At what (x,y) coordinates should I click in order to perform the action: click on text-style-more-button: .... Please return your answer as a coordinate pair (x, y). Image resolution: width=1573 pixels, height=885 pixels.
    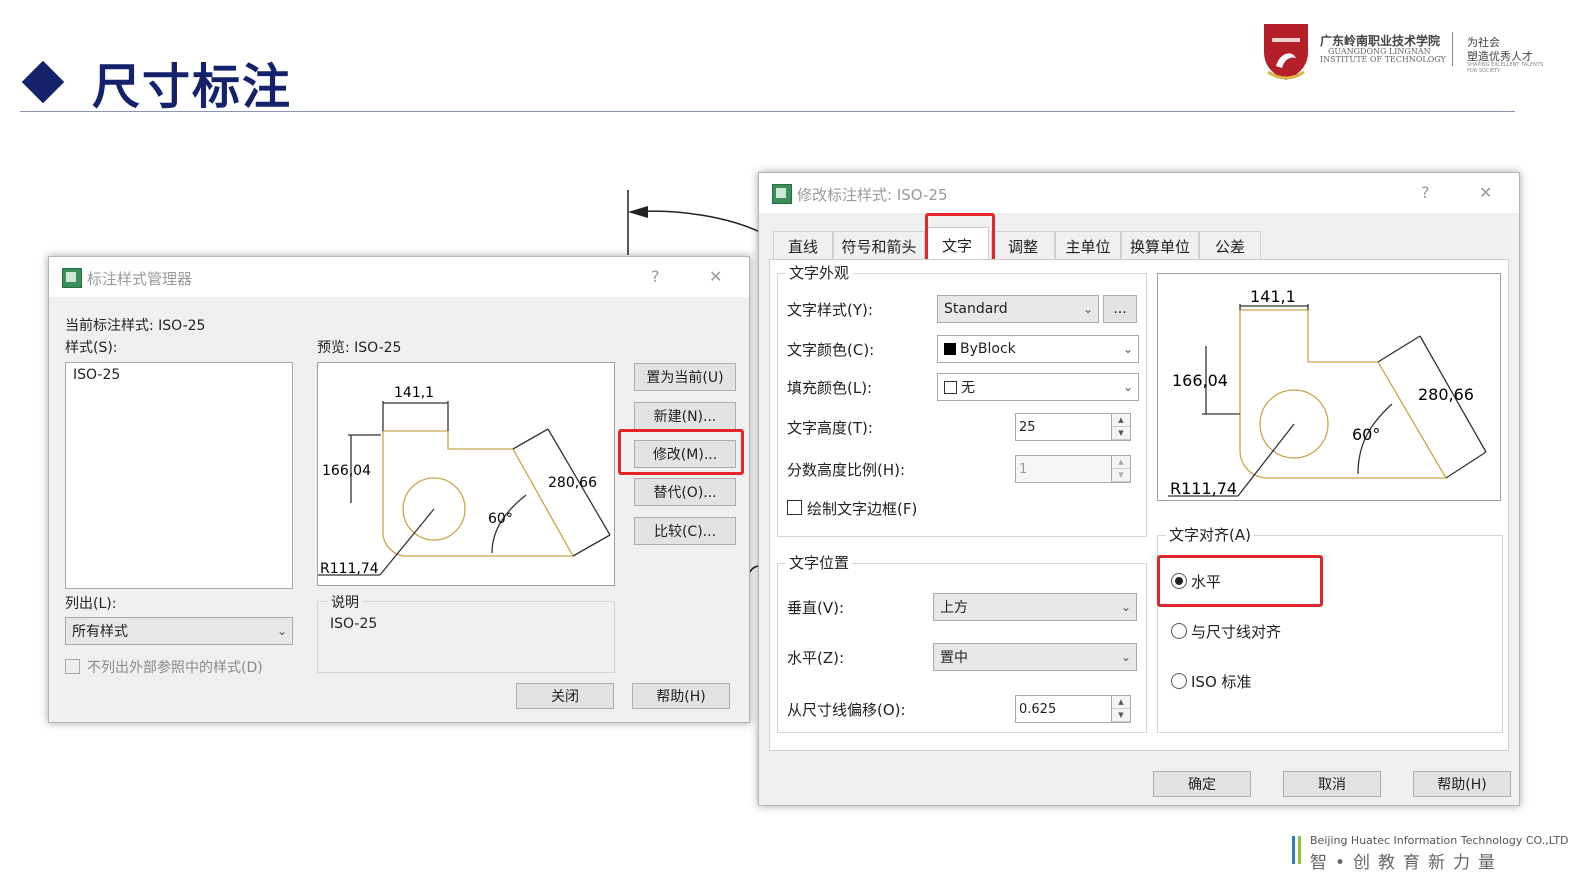
    Looking at the image, I should click on (1120, 309).